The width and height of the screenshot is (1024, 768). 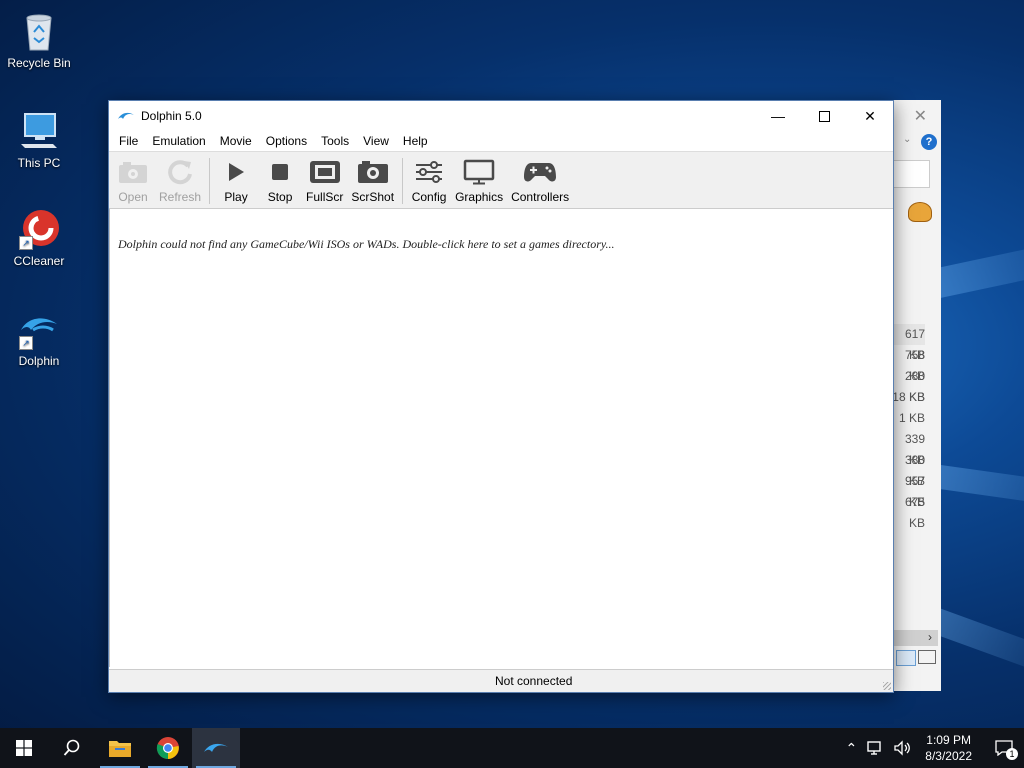 What do you see at coordinates (920, 212) in the screenshot?
I see `shell-icon` at bounding box center [920, 212].